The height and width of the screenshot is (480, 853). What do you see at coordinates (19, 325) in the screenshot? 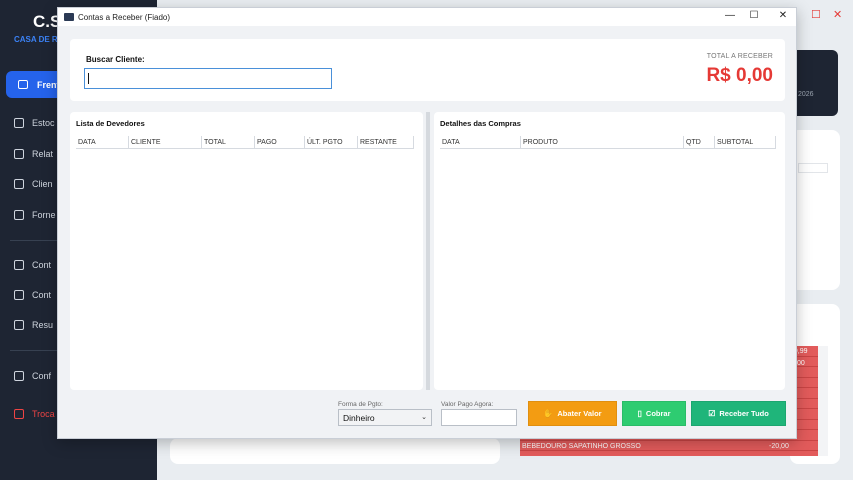
I see `money-icon` at bounding box center [19, 325].